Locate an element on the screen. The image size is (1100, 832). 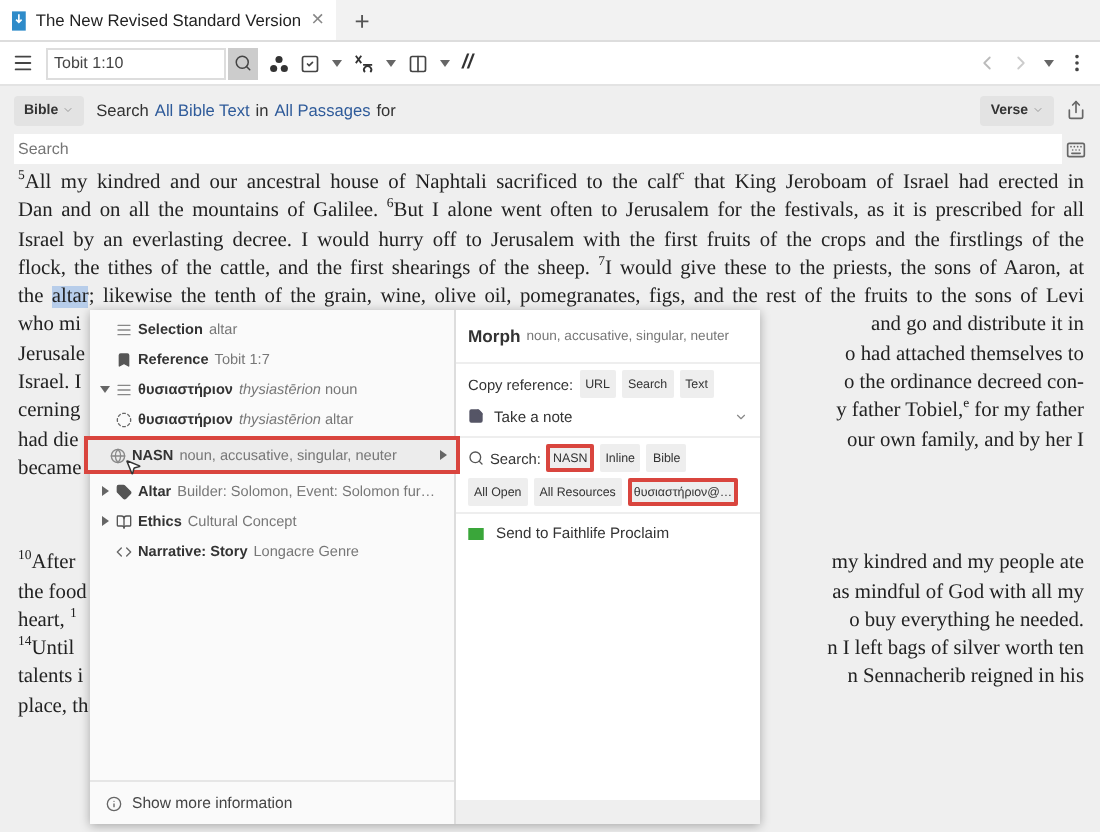
code-icon is located at coordinates (124, 551).